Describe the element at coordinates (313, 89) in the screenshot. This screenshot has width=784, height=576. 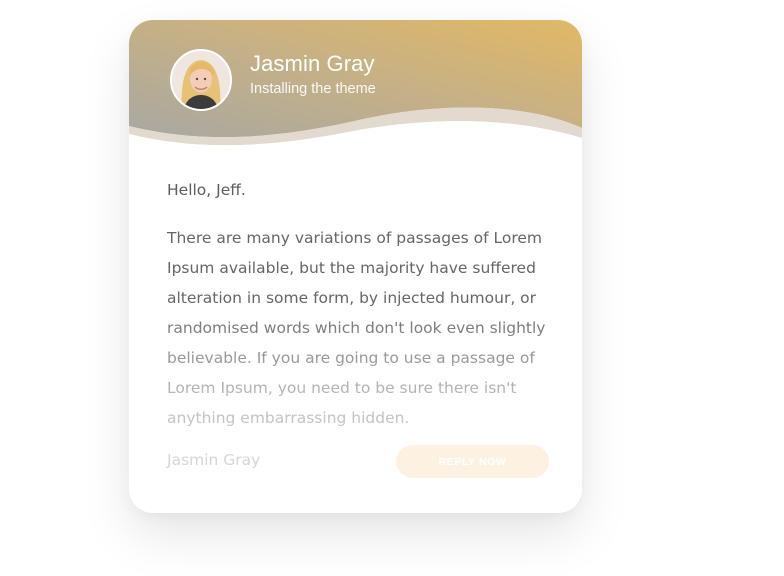
I see `message-subject: Installing the theme` at that location.